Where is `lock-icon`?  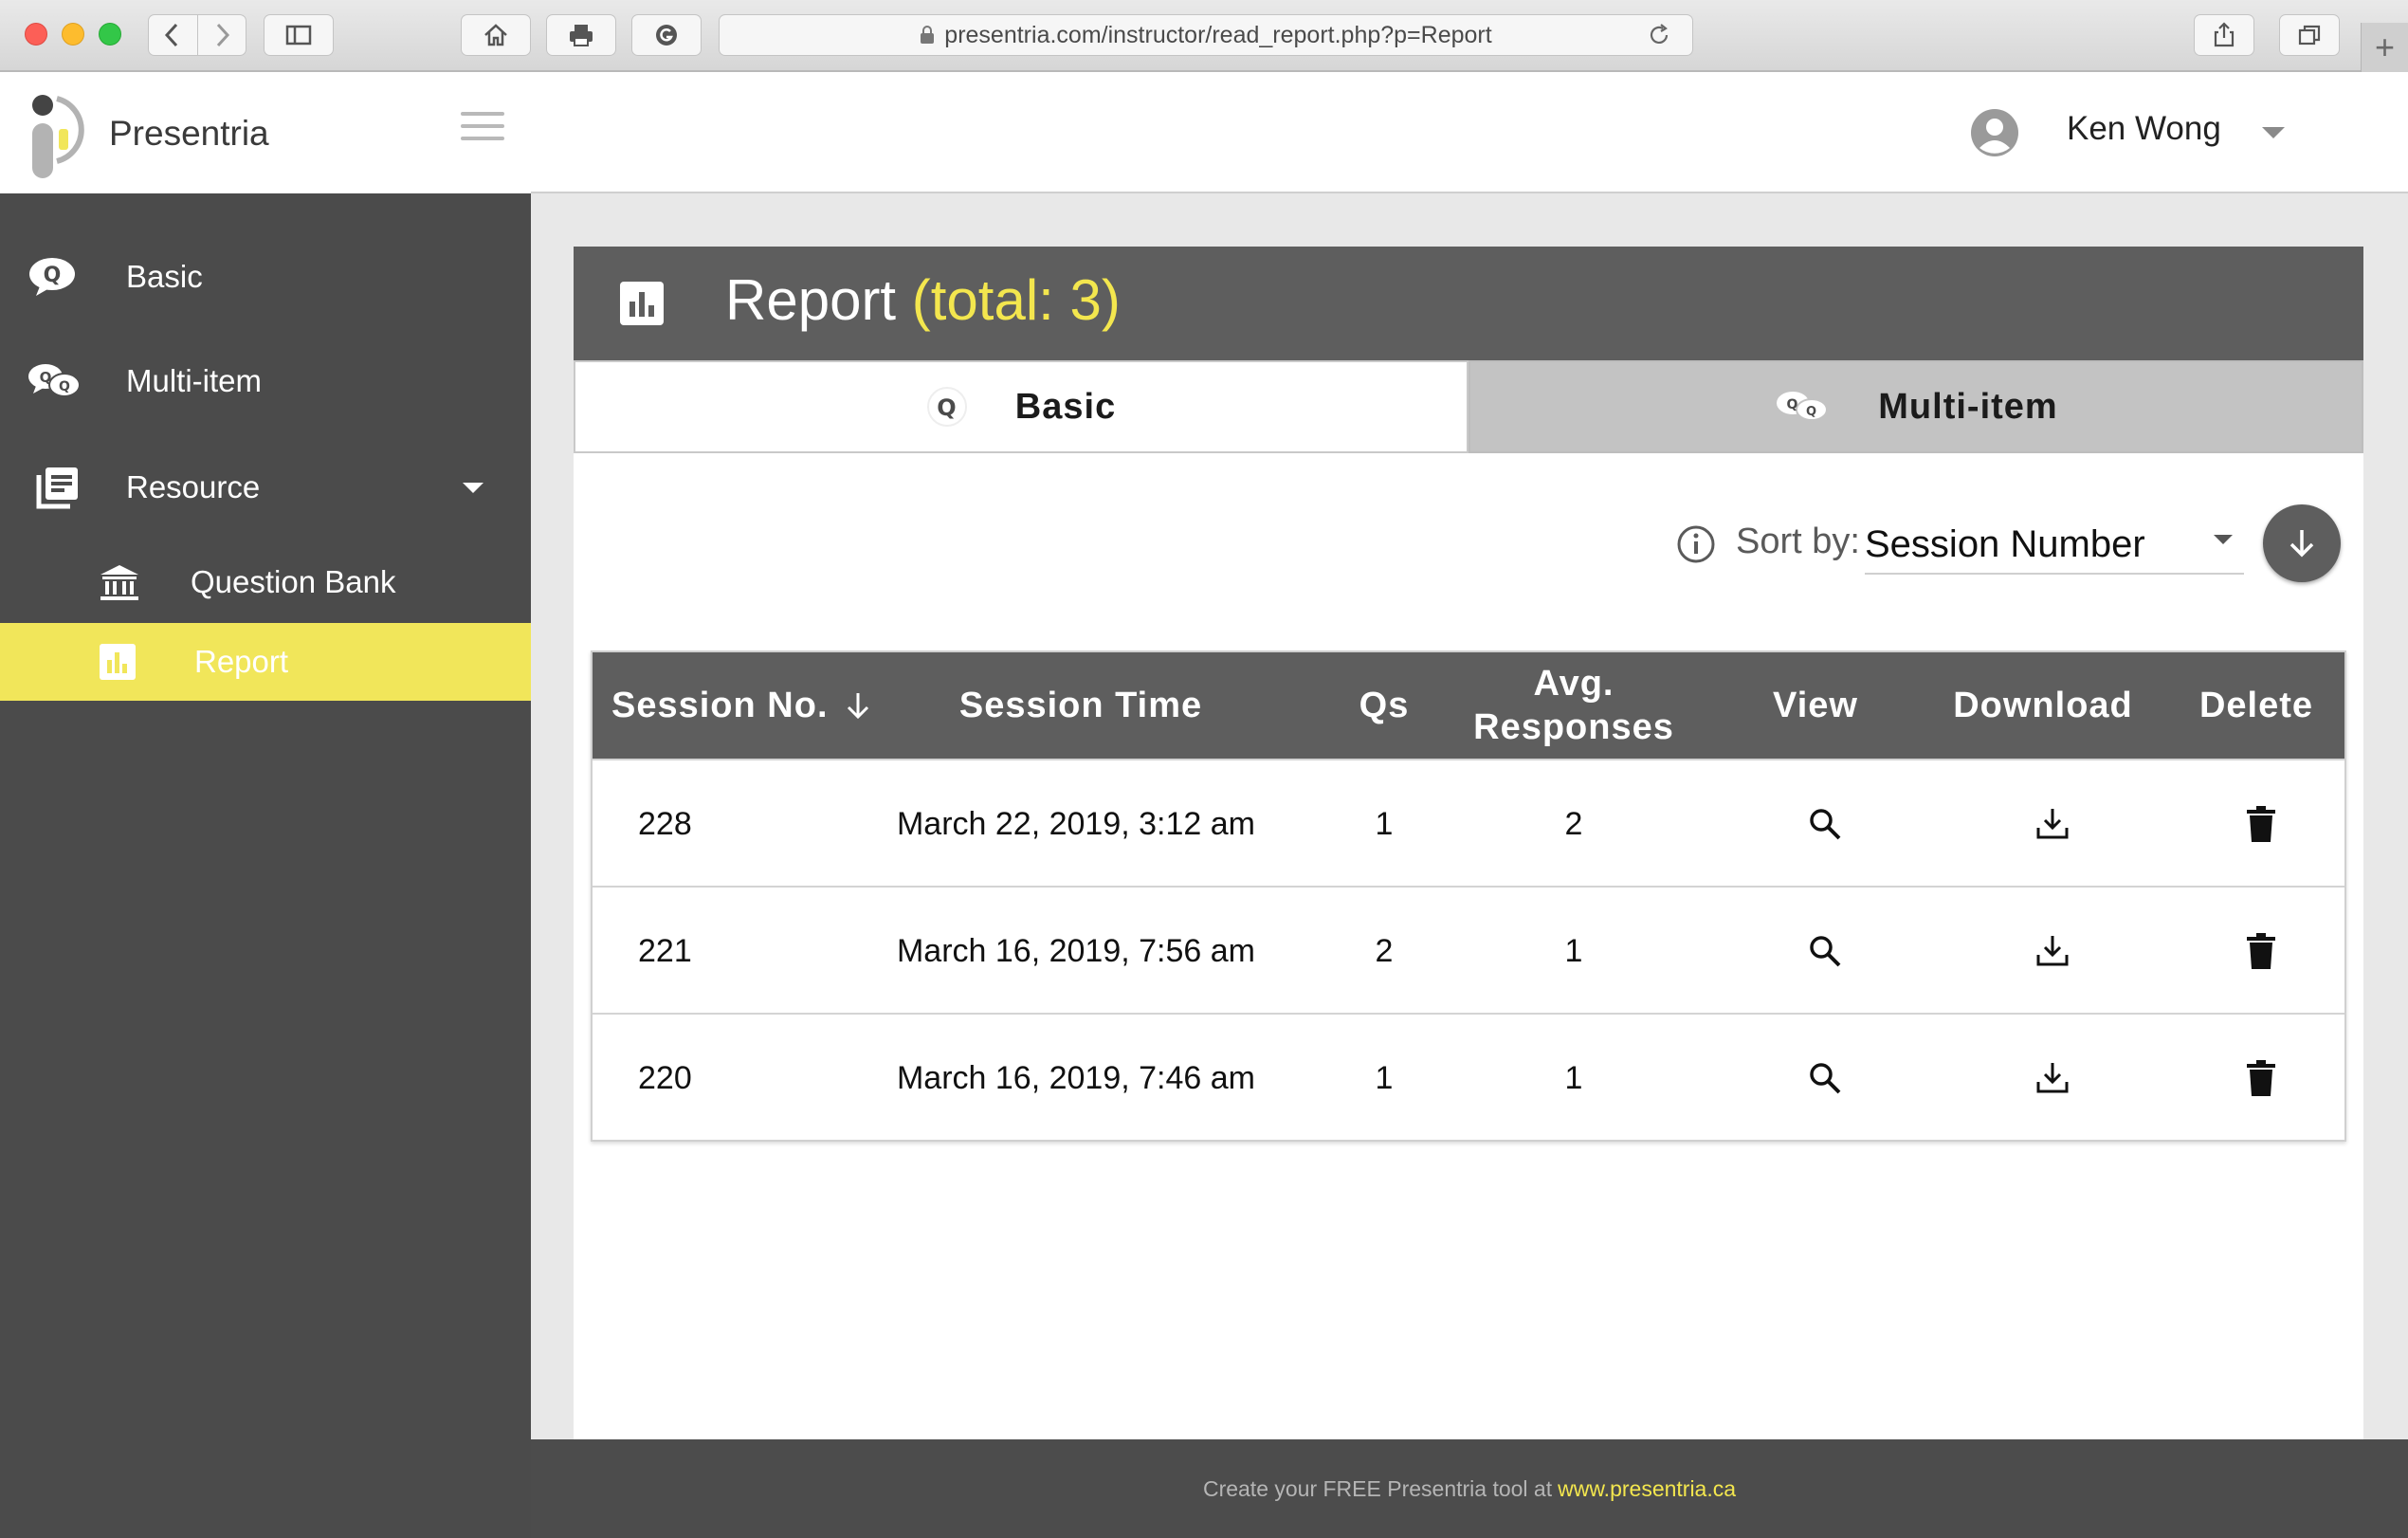
lock-icon is located at coordinates (928, 35).